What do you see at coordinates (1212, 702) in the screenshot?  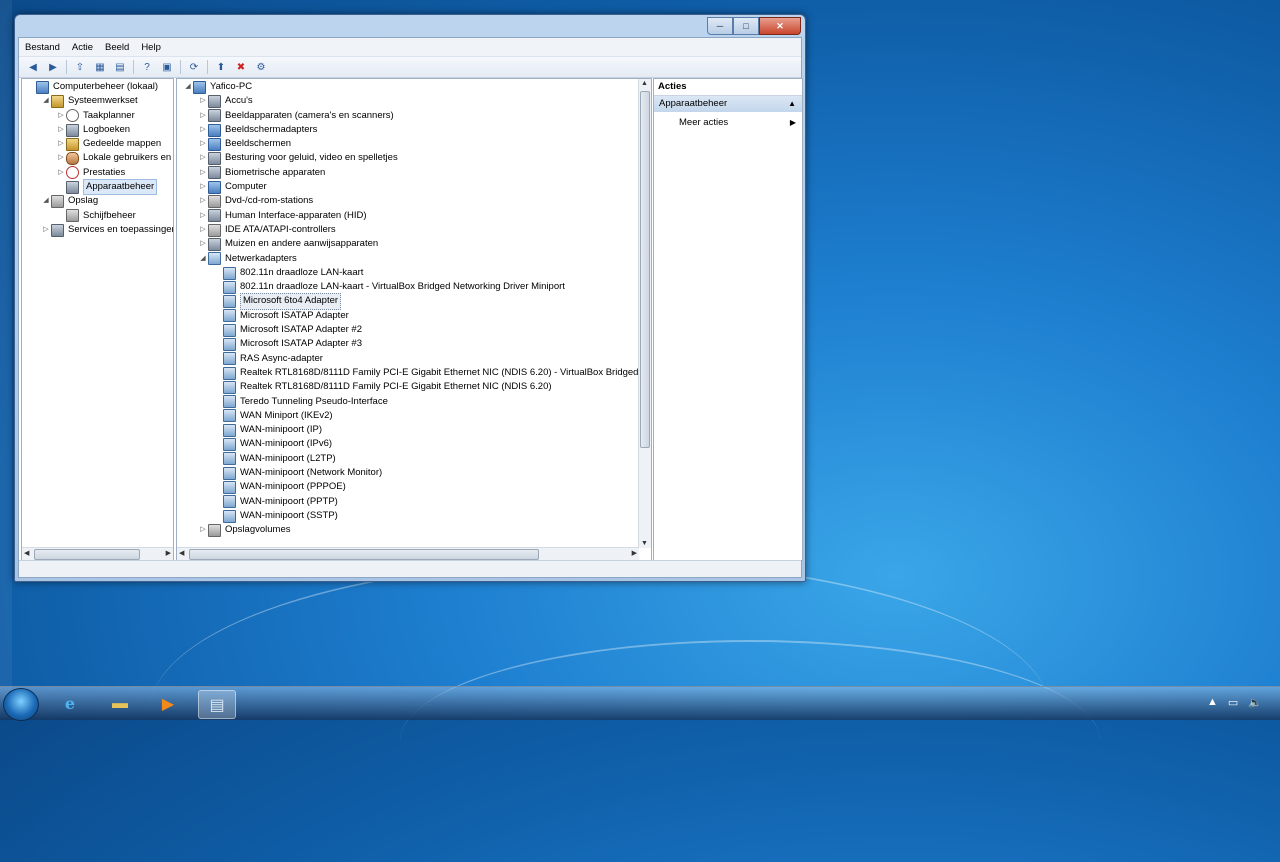 I see `show-hidden-icons-icon: ▲` at bounding box center [1212, 702].